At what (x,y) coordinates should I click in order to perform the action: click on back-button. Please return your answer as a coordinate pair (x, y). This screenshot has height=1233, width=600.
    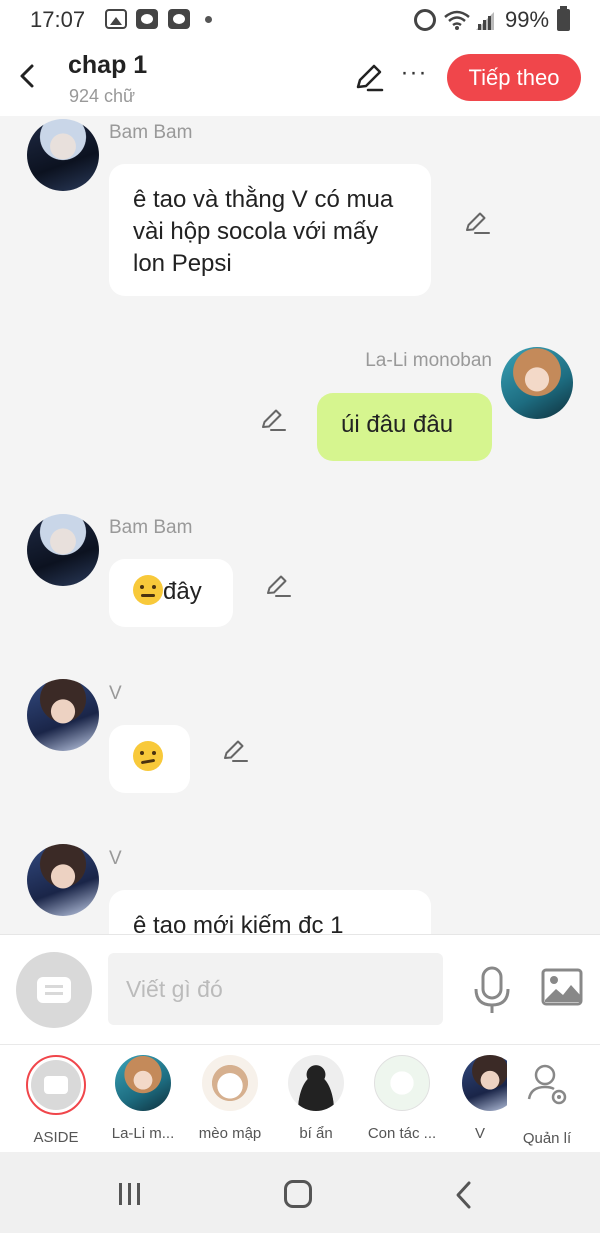
    Looking at the image, I should click on (28, 76).